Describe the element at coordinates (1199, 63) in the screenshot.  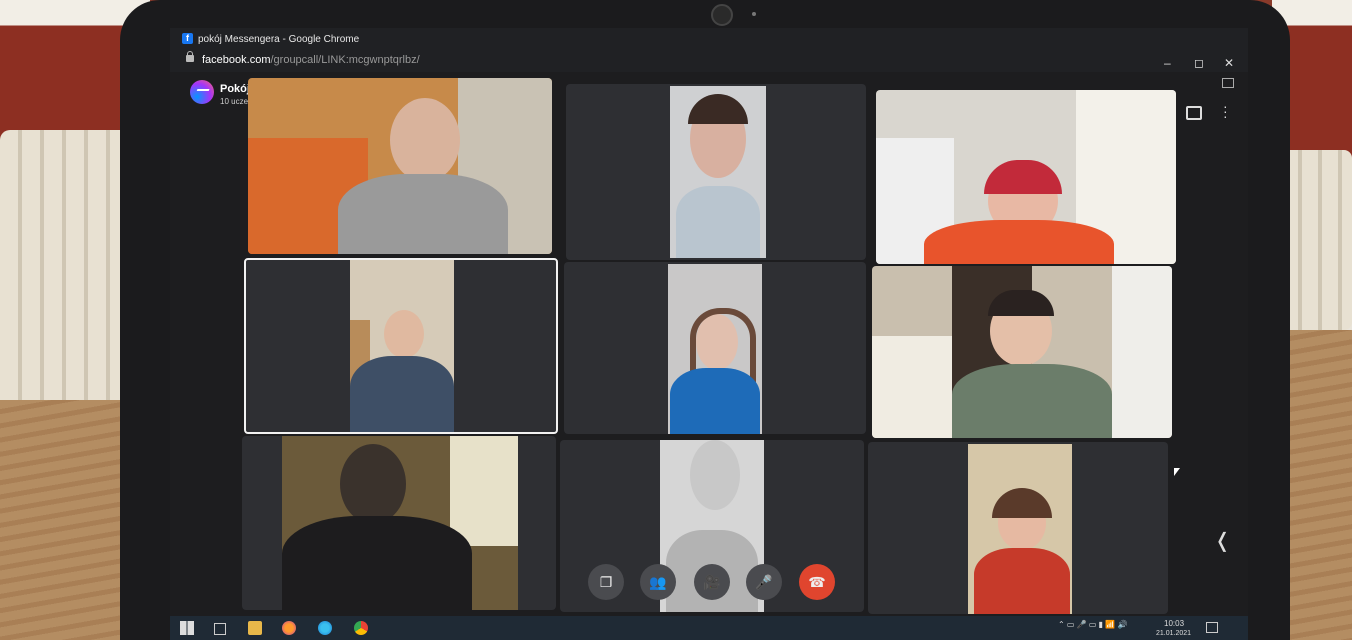
I see `maximize-button: ◻` at that location.